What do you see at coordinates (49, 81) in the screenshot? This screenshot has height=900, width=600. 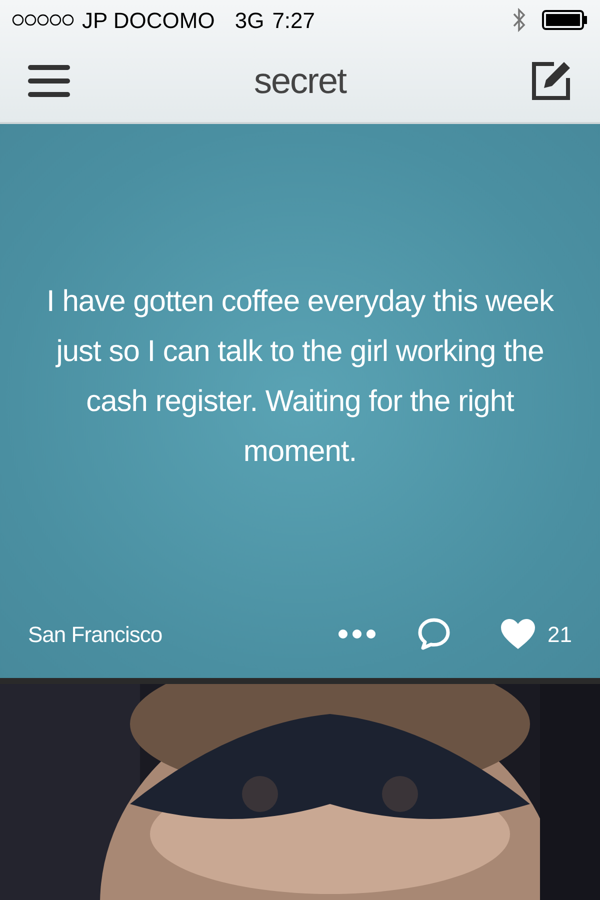 I see `menu-icon` at bounding box center [49, 81].